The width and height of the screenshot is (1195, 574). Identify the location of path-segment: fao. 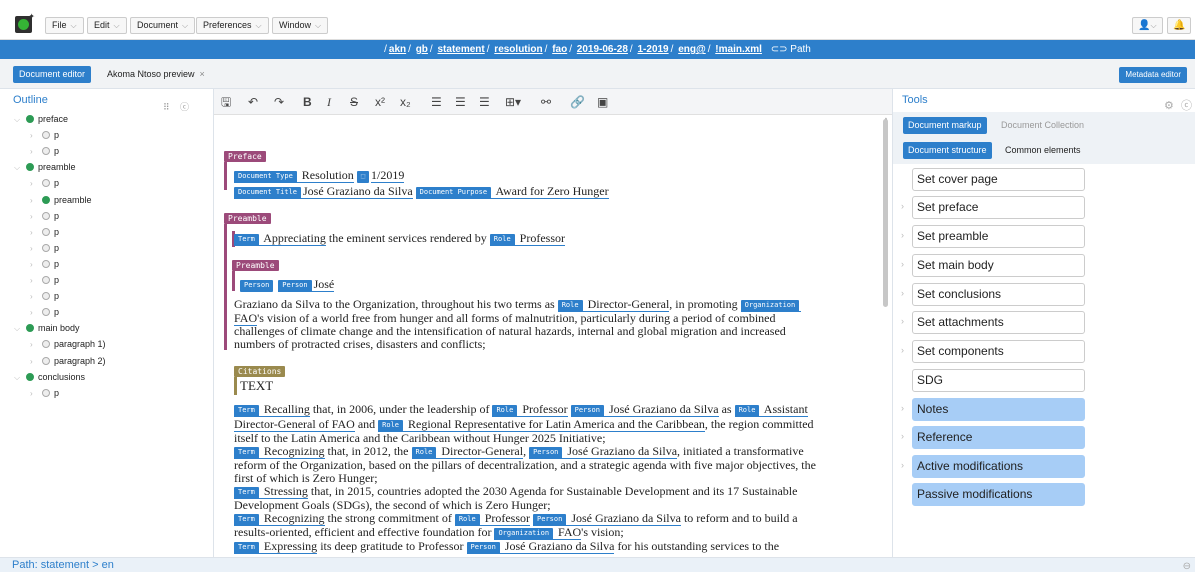
(559, 49).